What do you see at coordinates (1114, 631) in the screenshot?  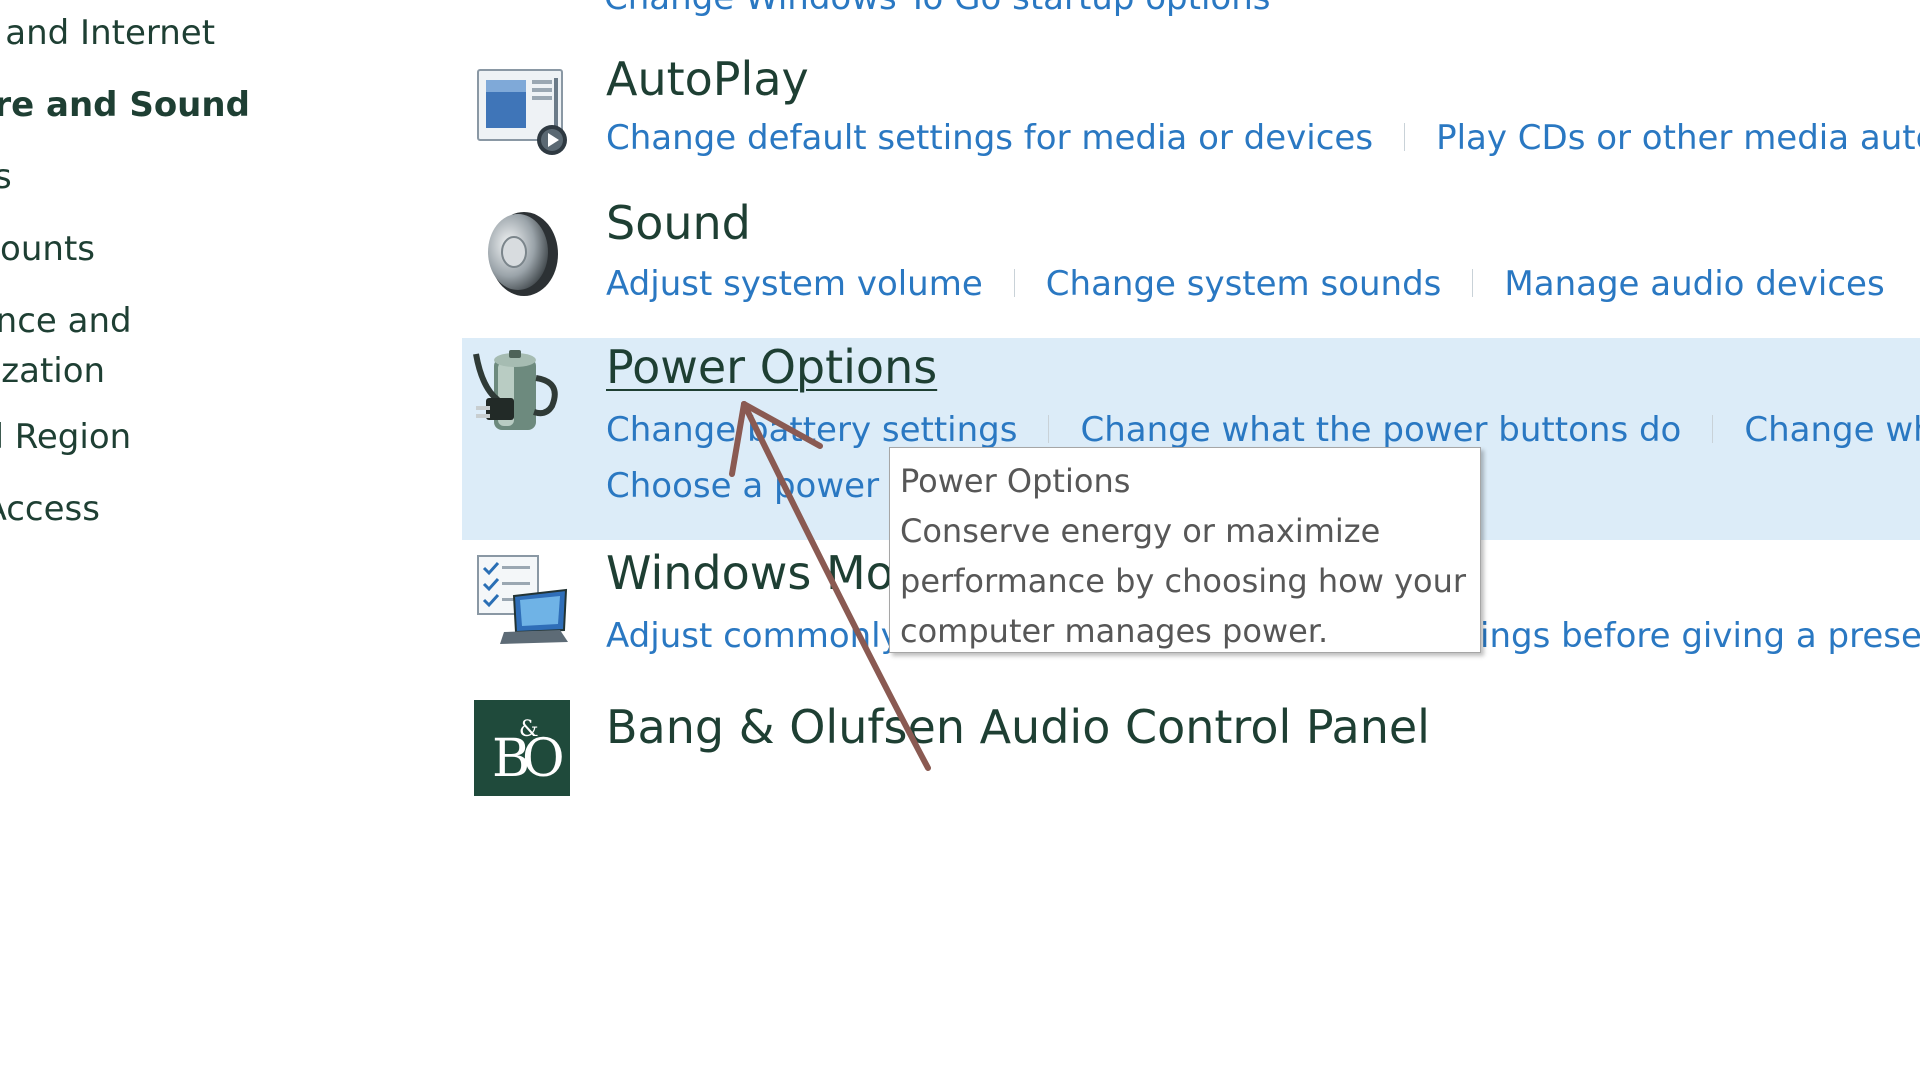 I see `tooltip-line-3: computer manages power.` at bounding box center [1114, 631].